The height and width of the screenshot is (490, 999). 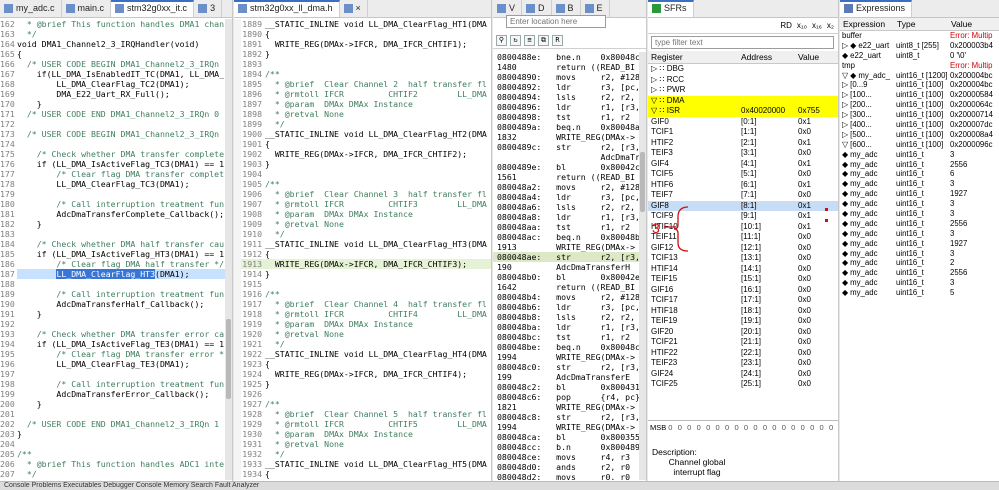 I want to click on register-row: ▷ ∷ PWR, so click(x=743, y=90).